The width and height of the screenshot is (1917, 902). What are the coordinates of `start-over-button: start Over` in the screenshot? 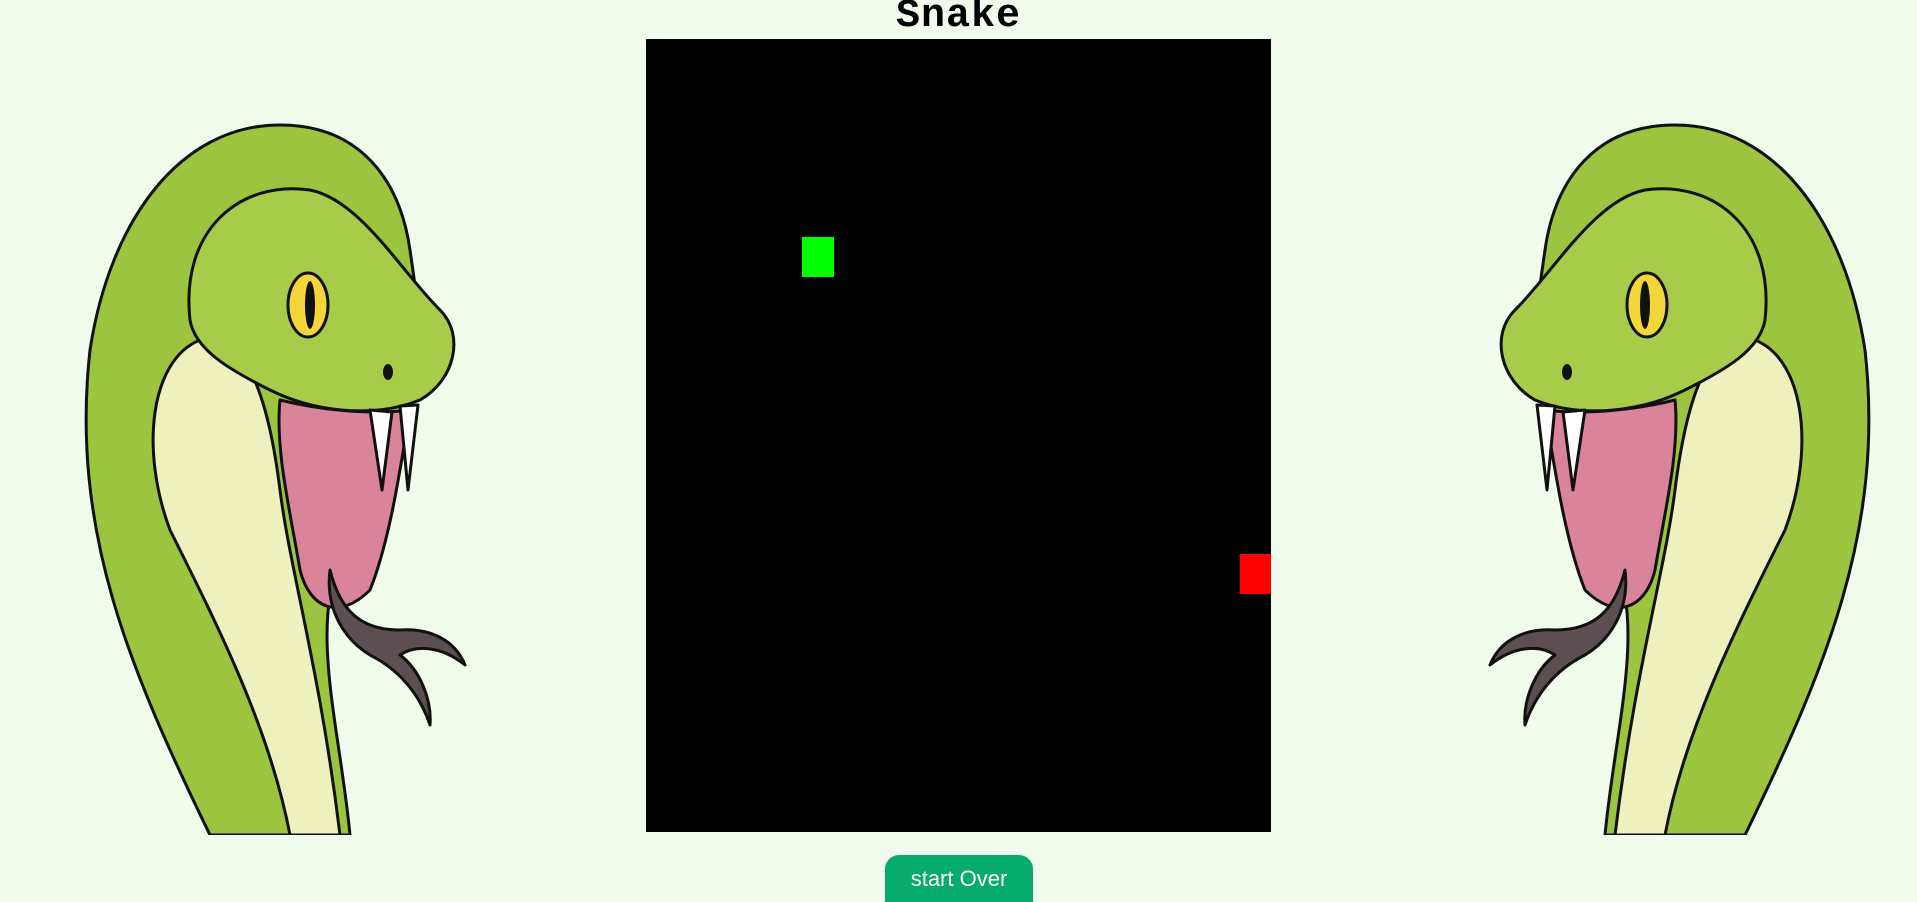 It's located at (959, 878).